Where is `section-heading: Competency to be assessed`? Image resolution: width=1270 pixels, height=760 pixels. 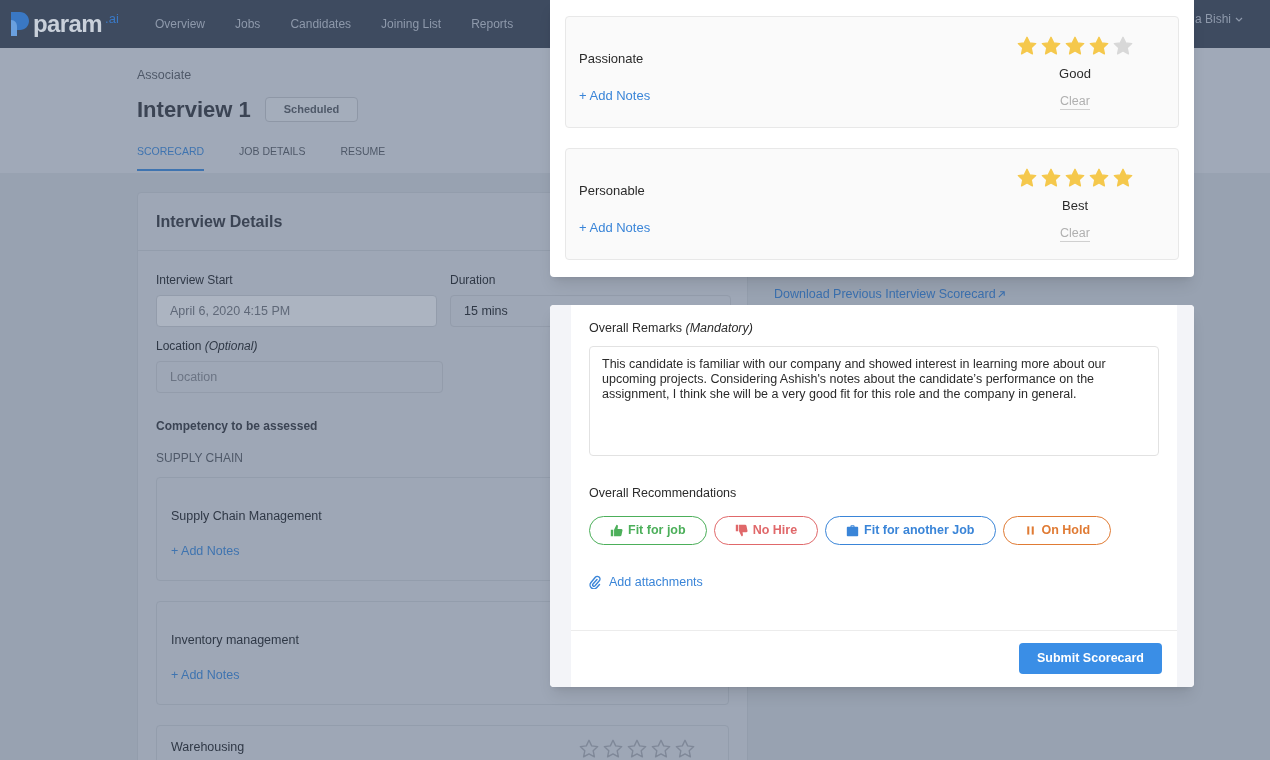
section-heading: Competency to be assessed is located at coordinates (237, 426).